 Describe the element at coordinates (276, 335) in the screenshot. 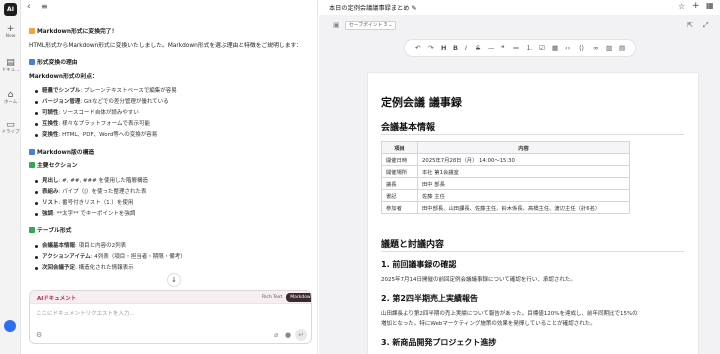

I see `attach-icon: ⌀` at that location.